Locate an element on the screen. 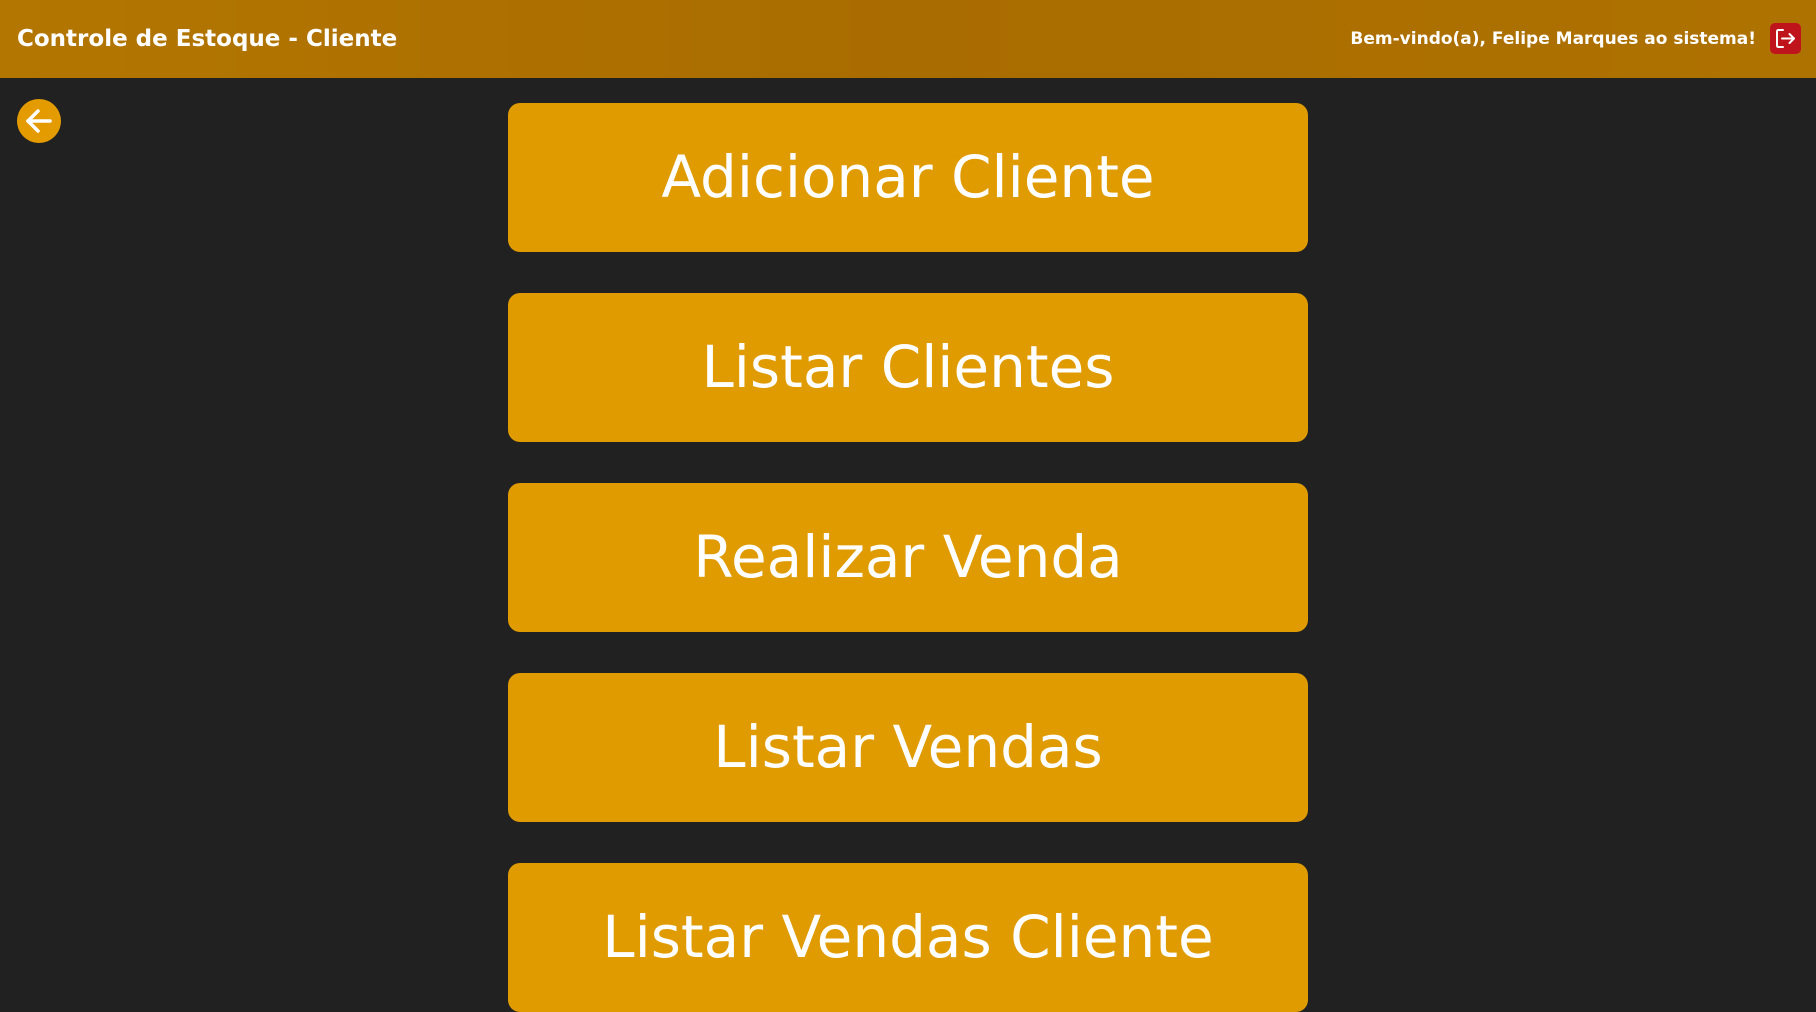  welcome-message: Bem-vindo(a), Felipe Marques ao sistema! is located at coordinates (1553, 39).